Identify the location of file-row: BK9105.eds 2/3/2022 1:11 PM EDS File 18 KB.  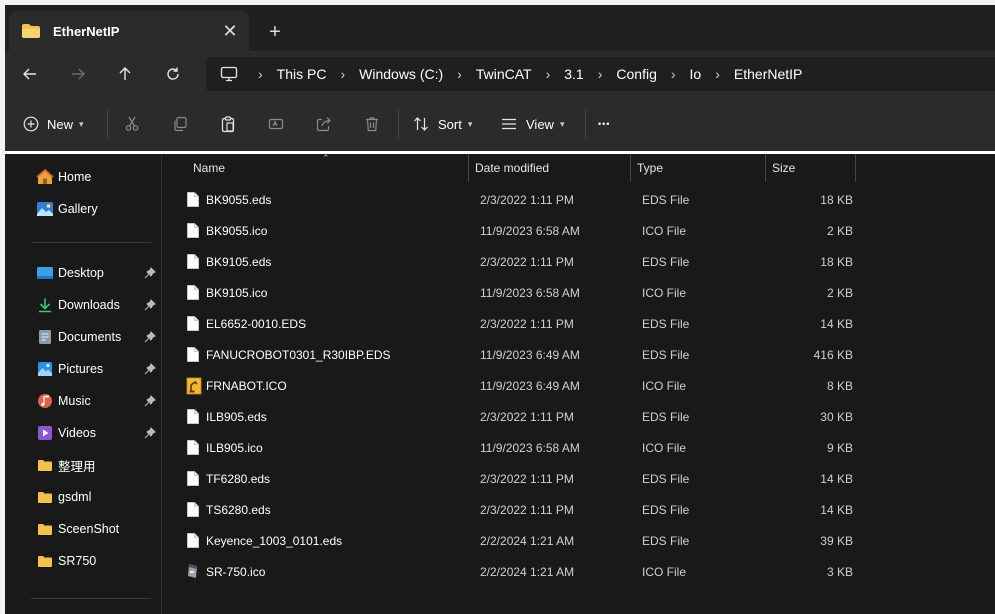
(516, 262).